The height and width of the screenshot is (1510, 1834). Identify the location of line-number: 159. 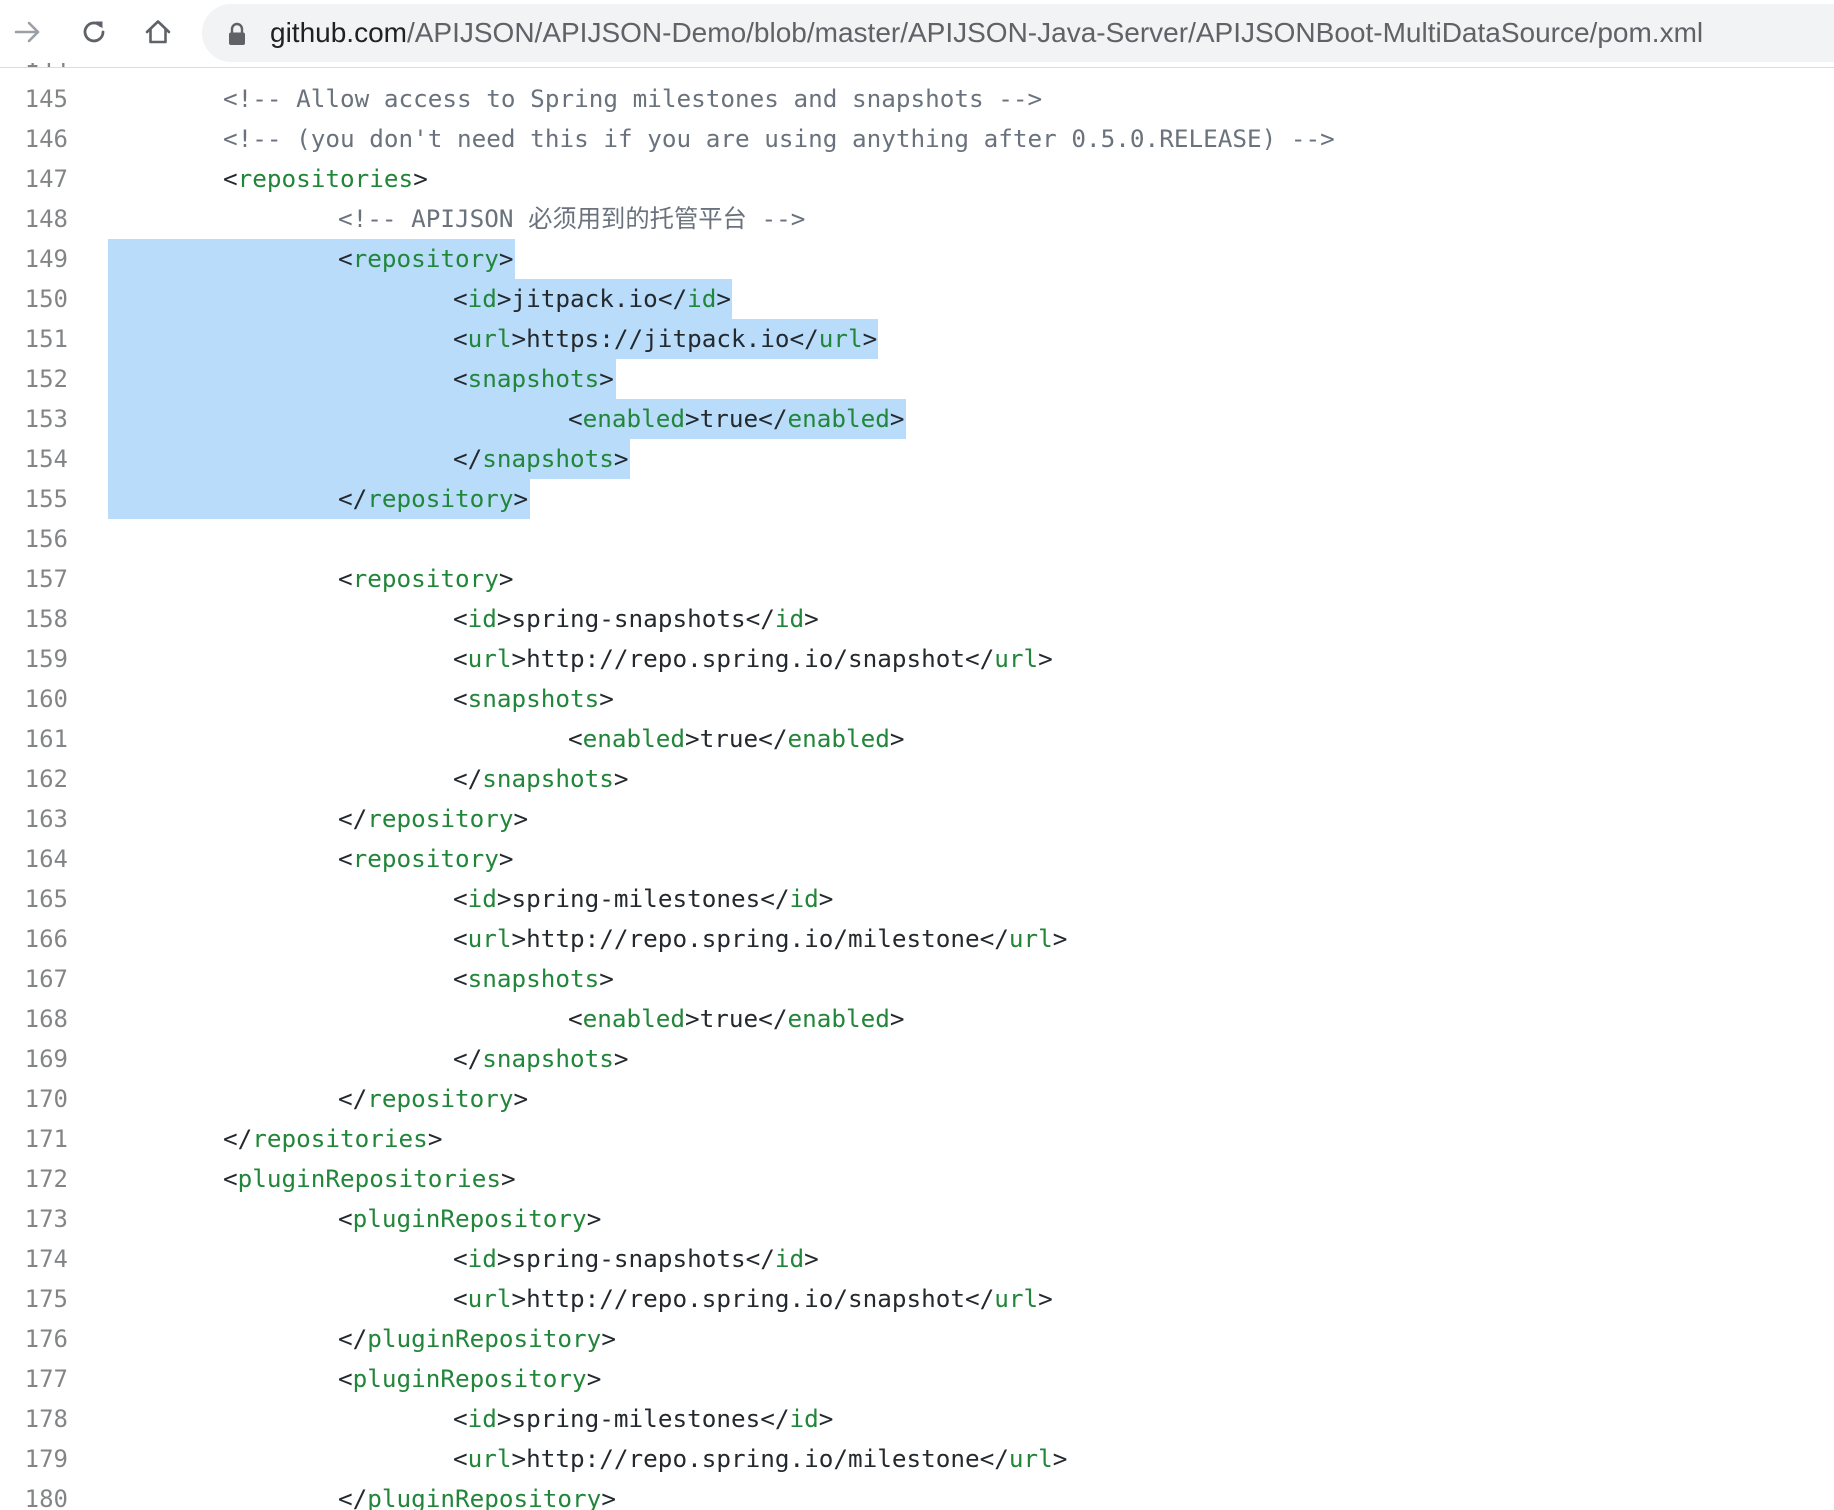
(34, 659).